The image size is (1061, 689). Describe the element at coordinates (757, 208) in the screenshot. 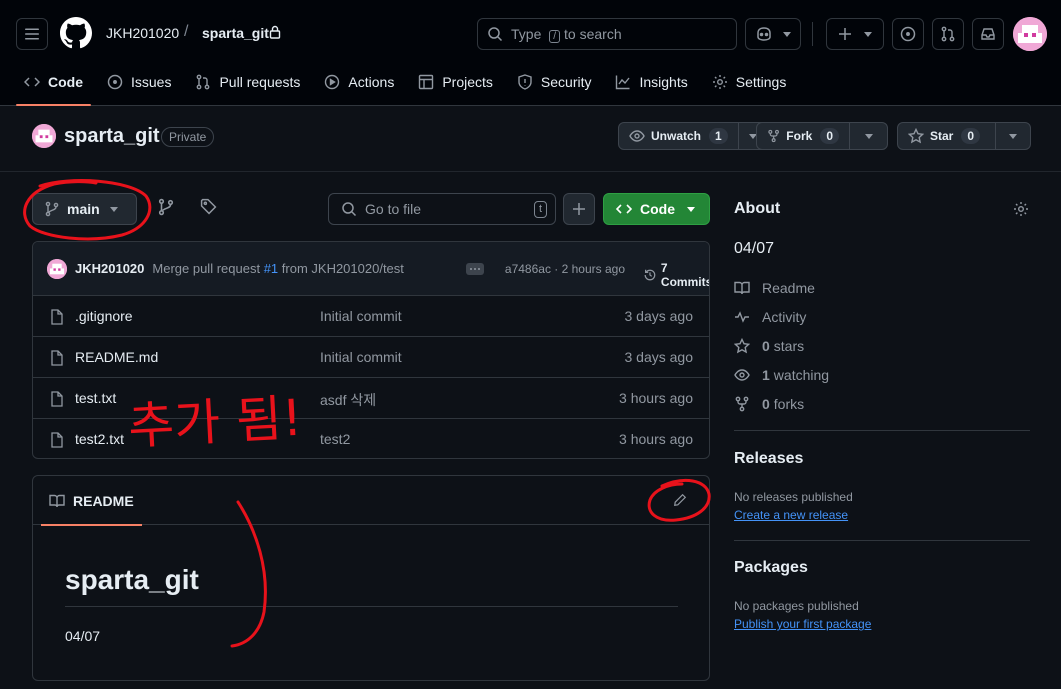

I see `about-title: About` at that location.